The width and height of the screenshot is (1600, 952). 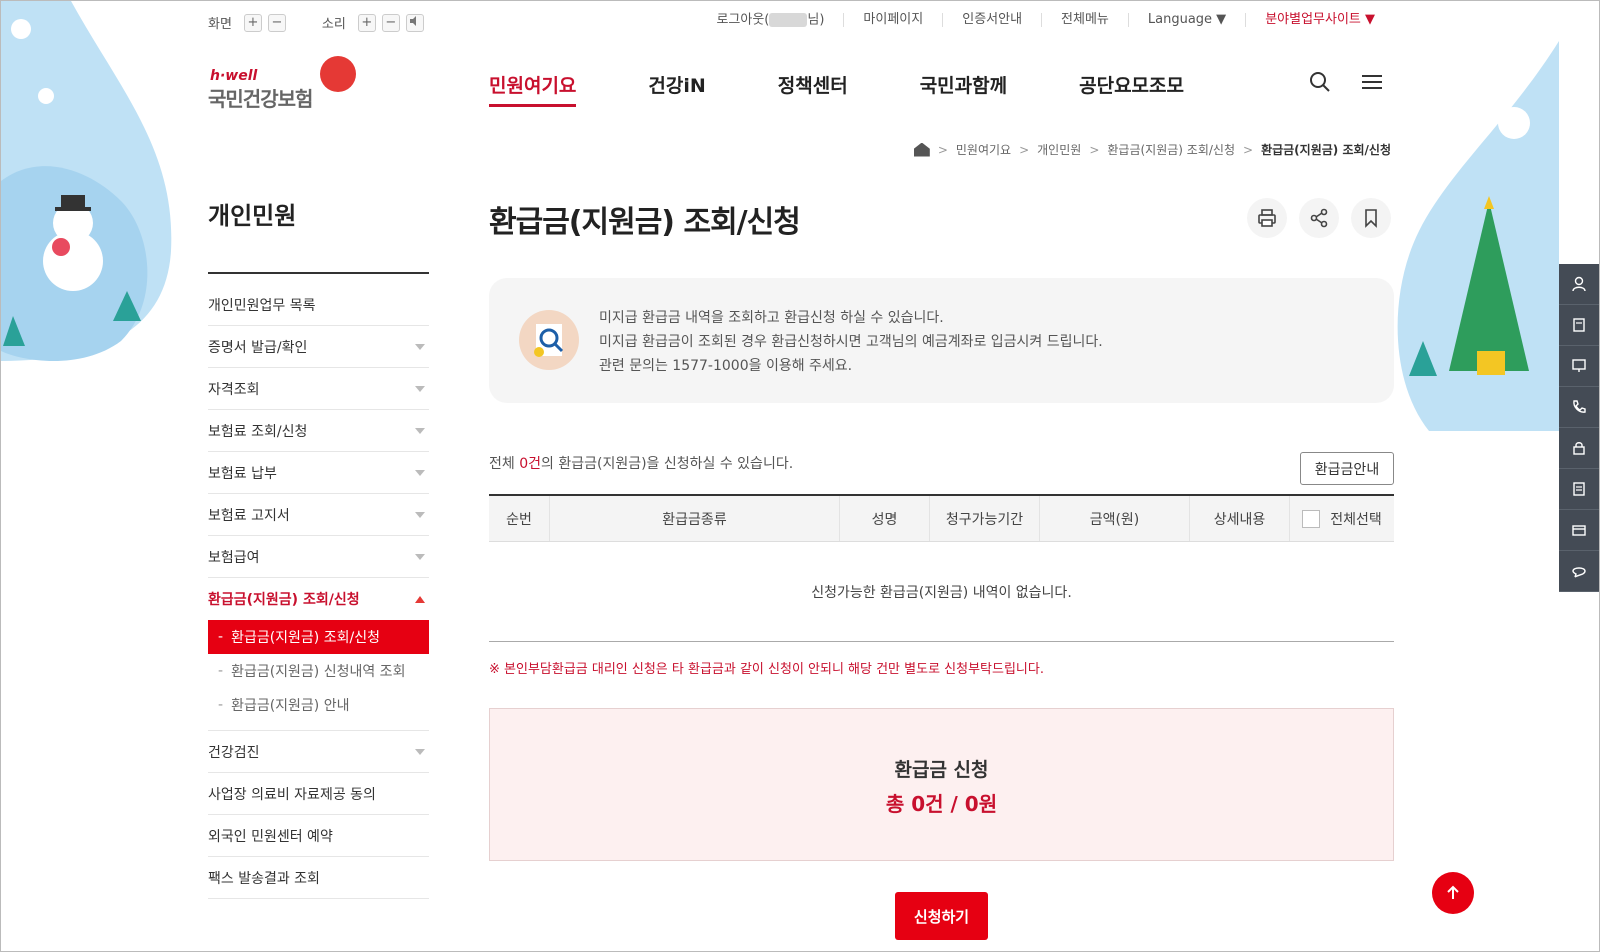 What do you see at coordinates (1474, 236) in the screenshot?
I see `winter-decoration-right` at bounding box center [1474, 236].